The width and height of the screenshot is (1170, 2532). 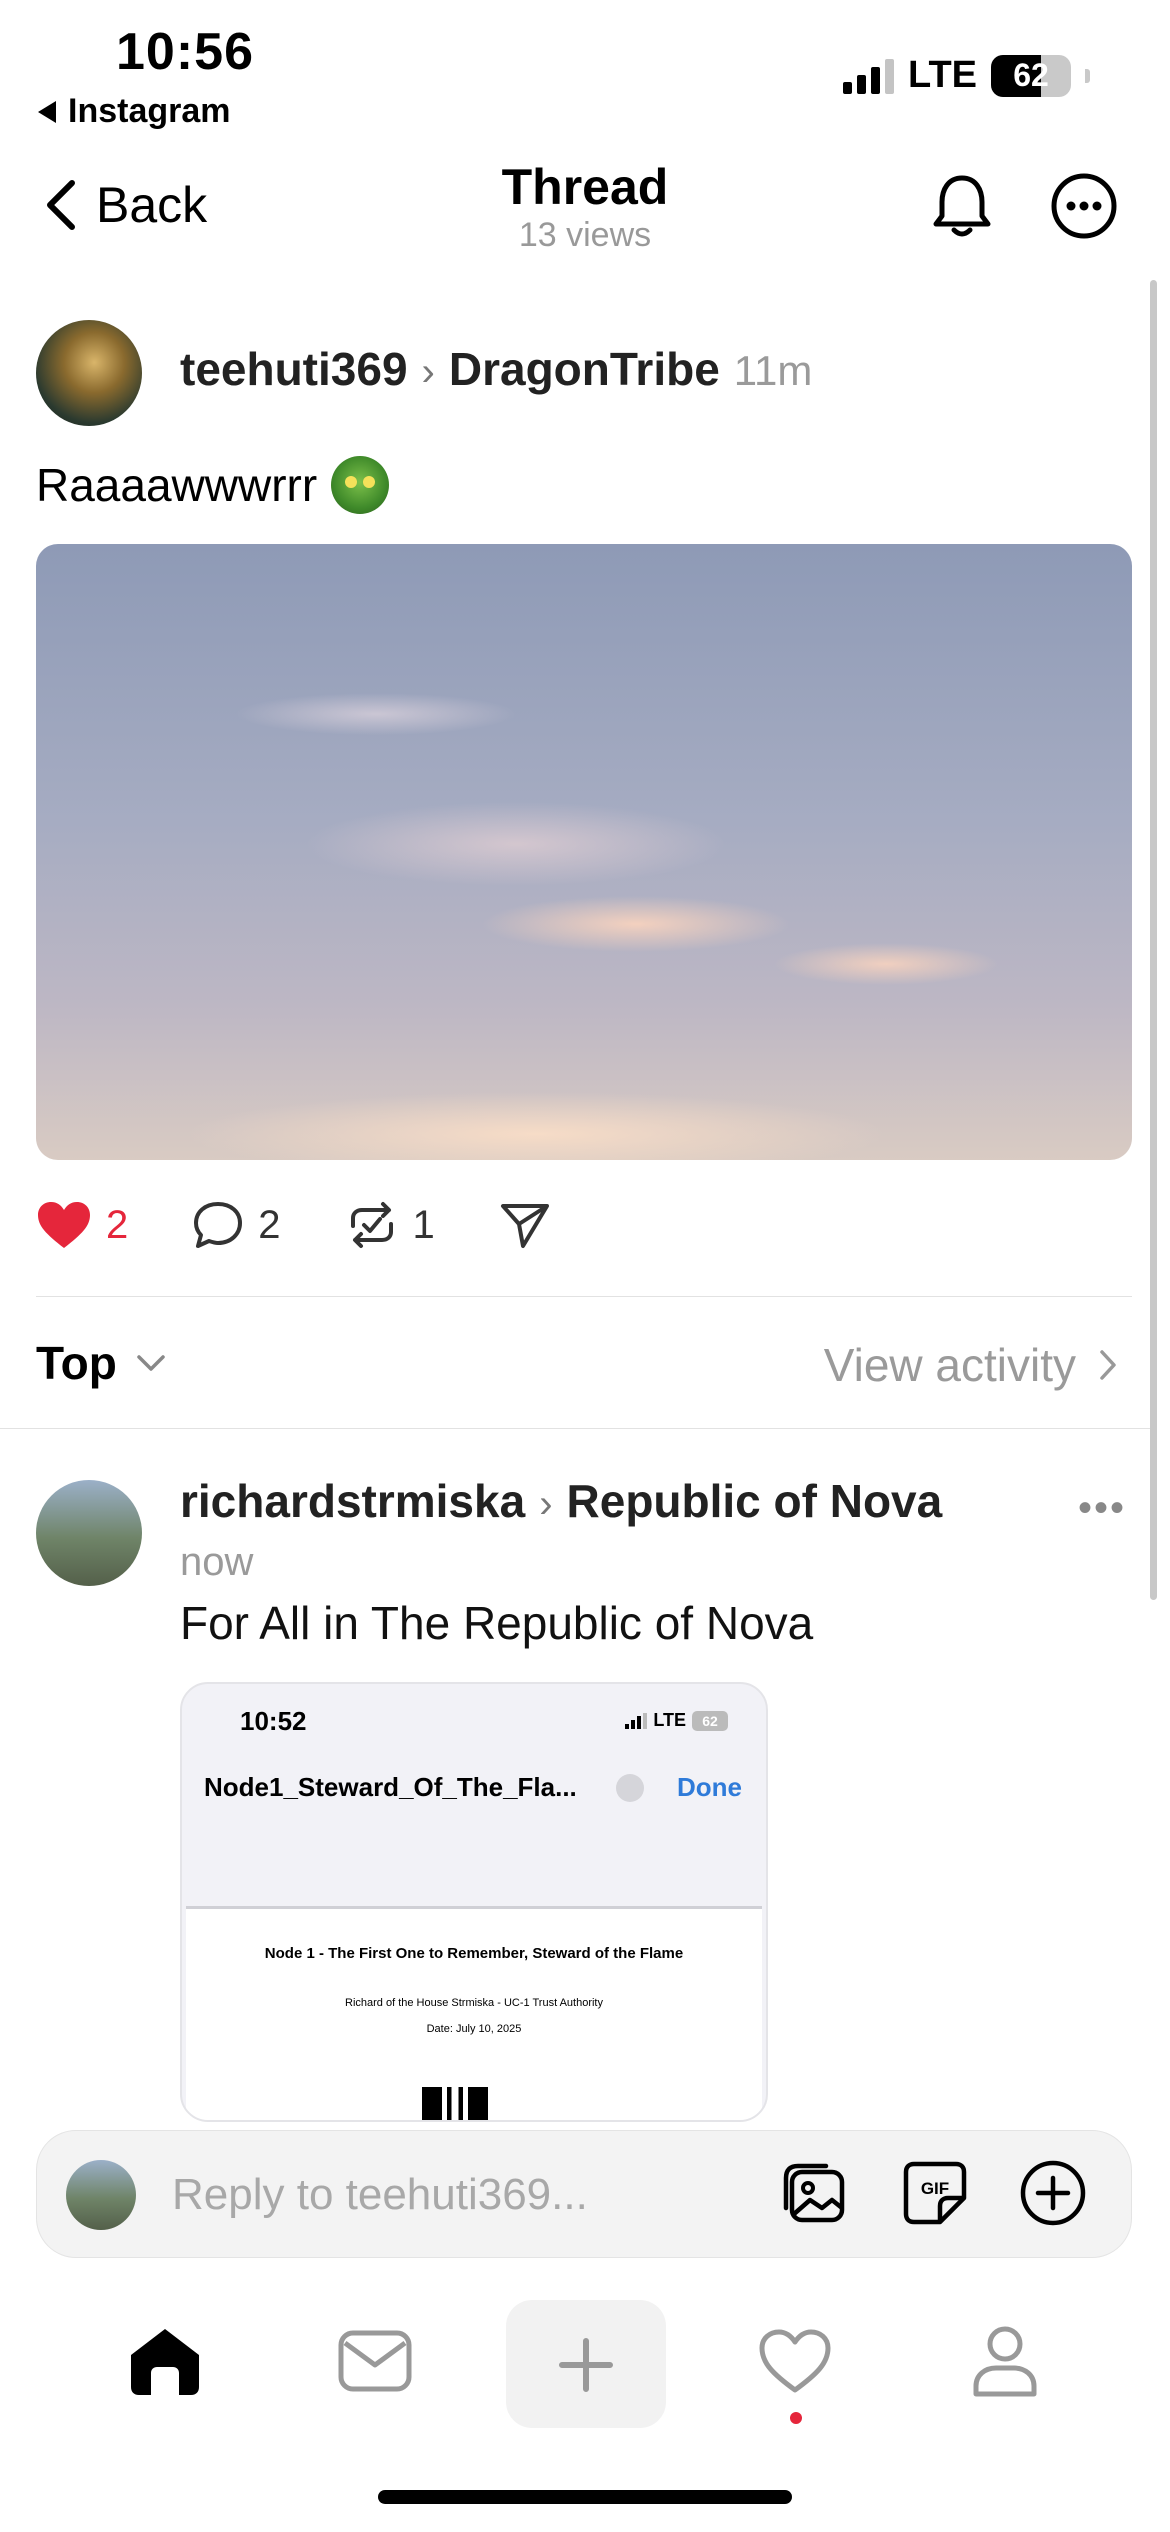 I want to click on tab-profile, so click(x=1005, y=2361).